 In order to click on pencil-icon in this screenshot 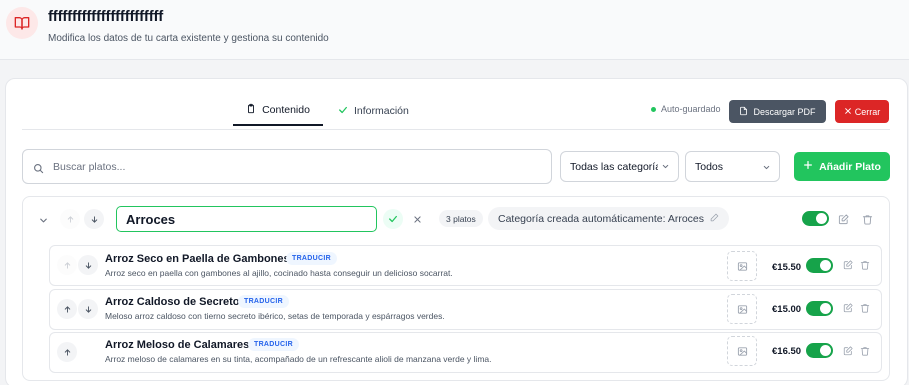, I will do `click(714, 219)`.